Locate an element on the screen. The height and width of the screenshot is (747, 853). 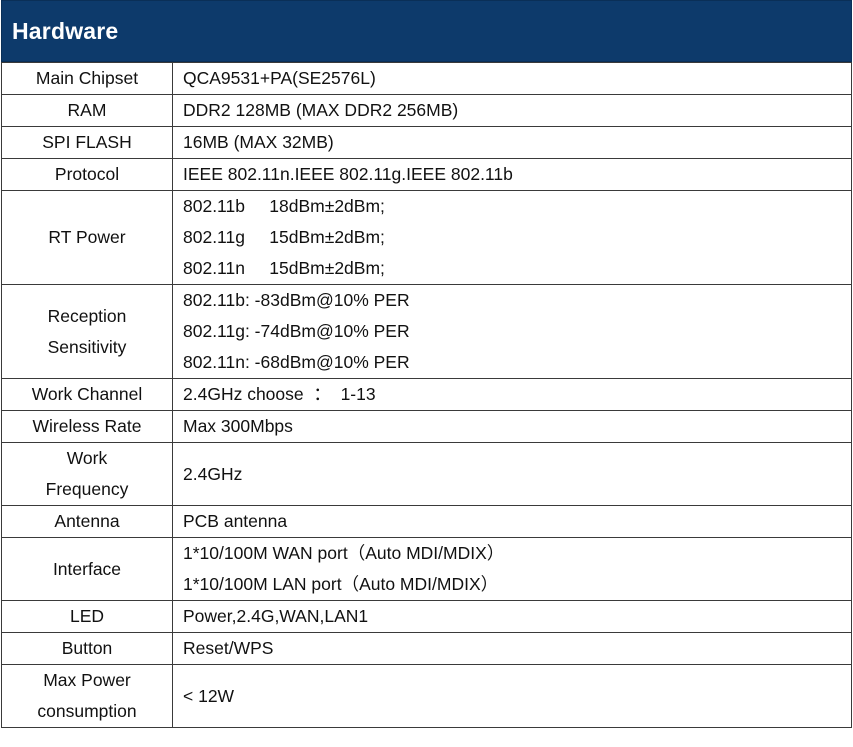
label-line: RAM is located at coordinates (87, 110).